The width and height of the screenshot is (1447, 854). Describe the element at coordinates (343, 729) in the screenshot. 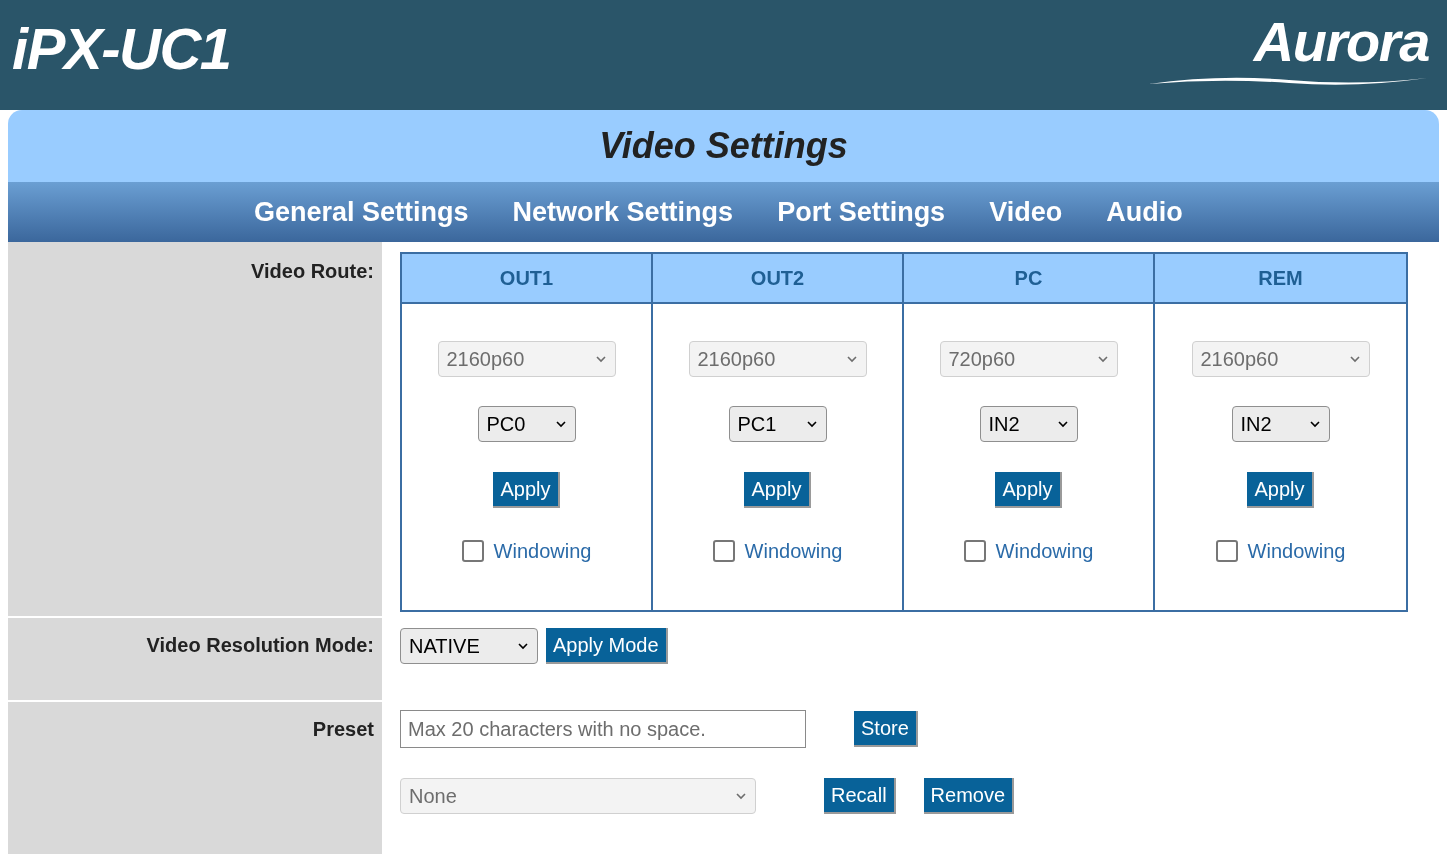

I see `field-label: Preset` at that location.